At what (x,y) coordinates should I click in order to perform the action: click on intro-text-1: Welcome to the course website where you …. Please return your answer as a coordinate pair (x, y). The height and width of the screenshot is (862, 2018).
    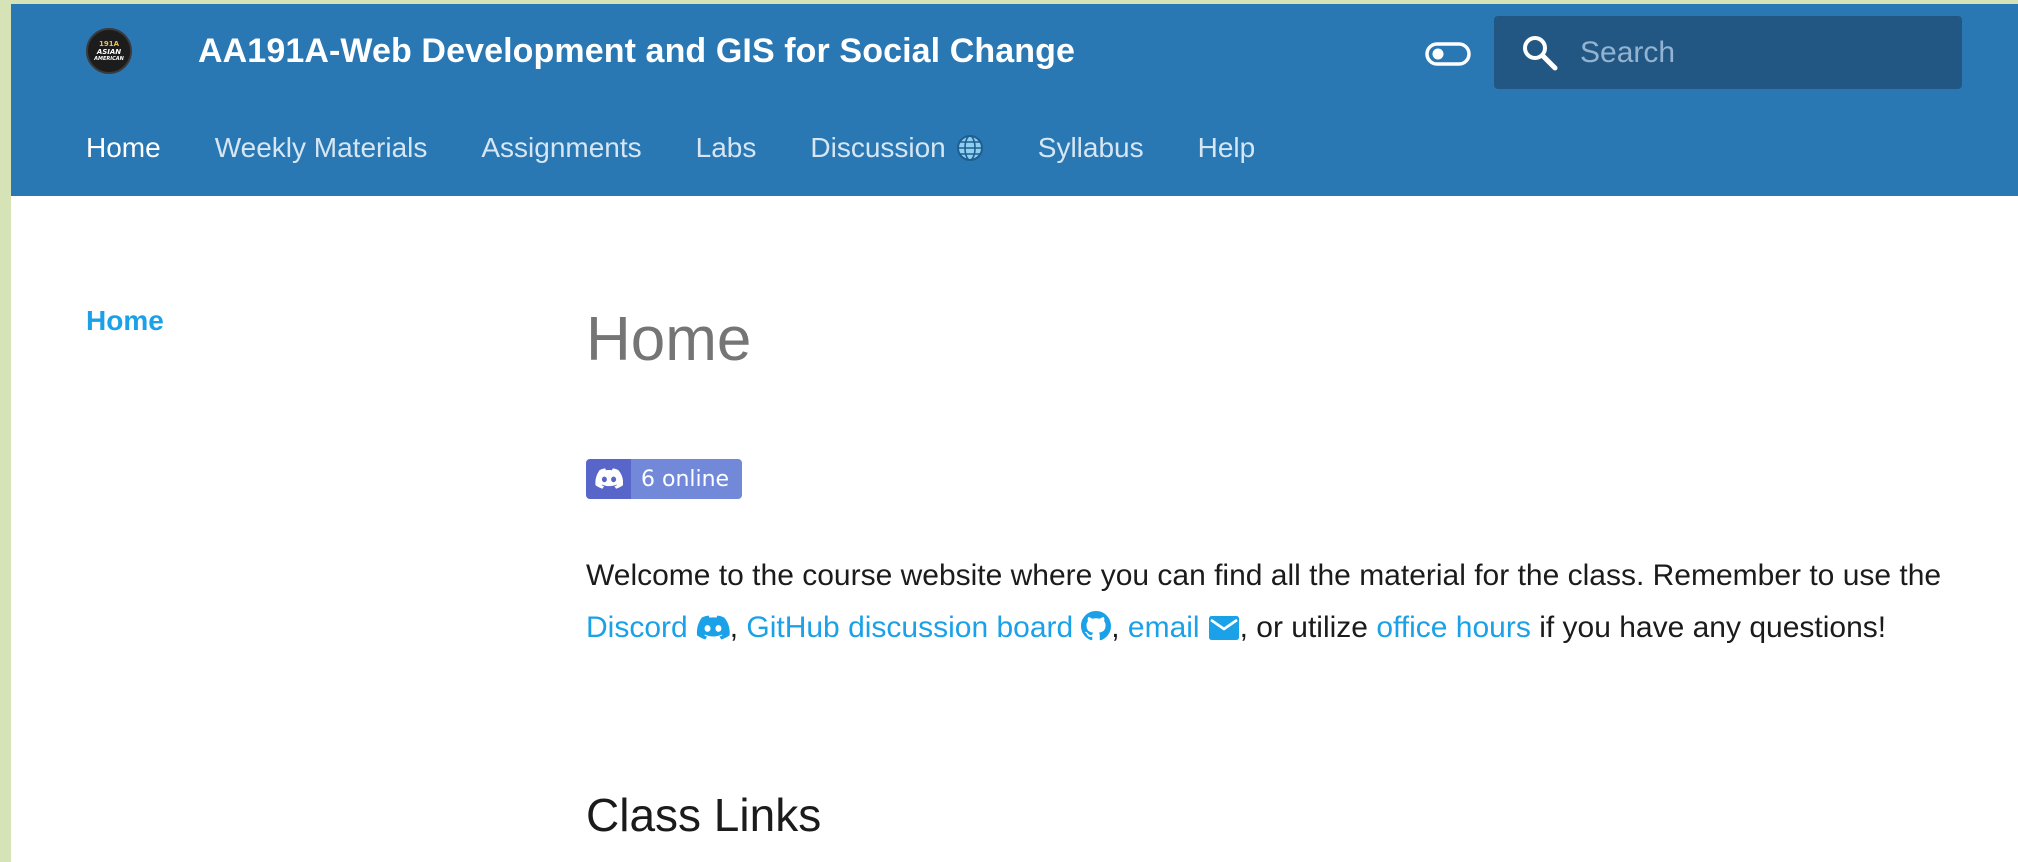
    Looking at the image, I should click on (1264, 575).